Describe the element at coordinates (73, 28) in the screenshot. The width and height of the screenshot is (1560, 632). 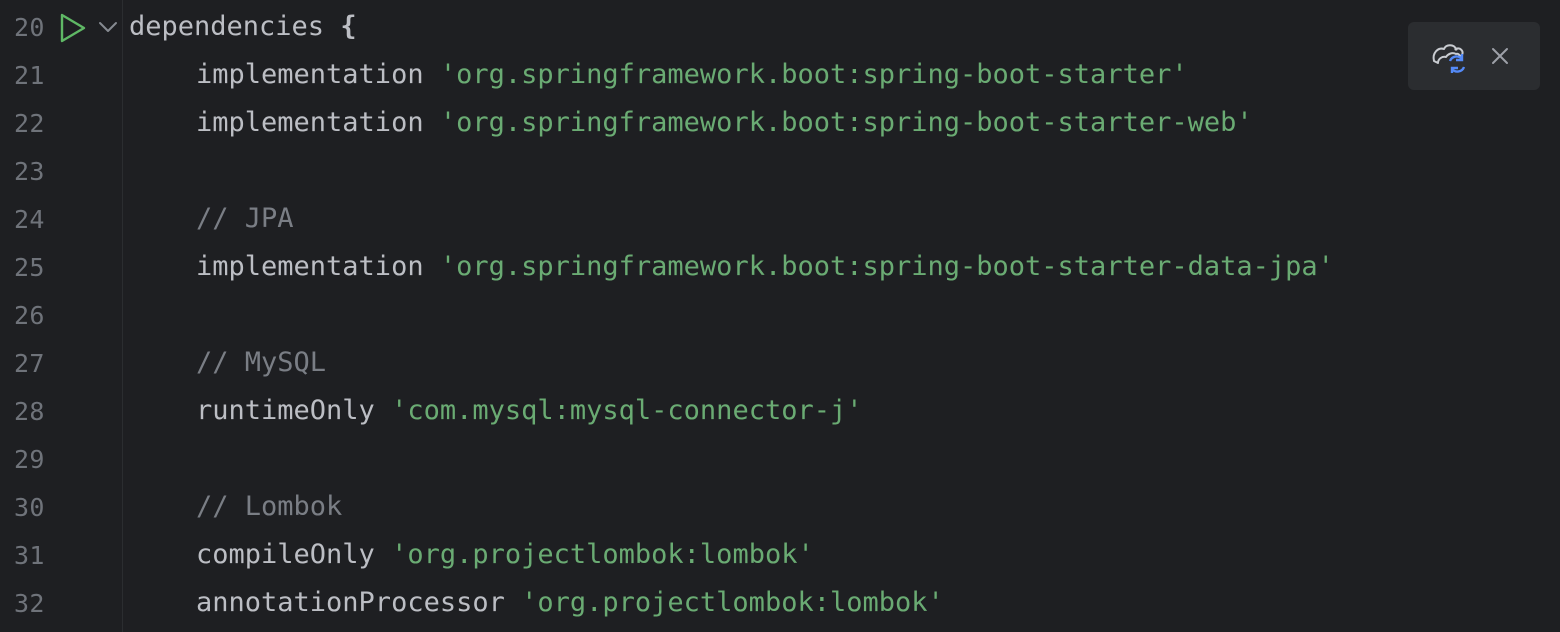
I see `run-gutter-icon` at that location.